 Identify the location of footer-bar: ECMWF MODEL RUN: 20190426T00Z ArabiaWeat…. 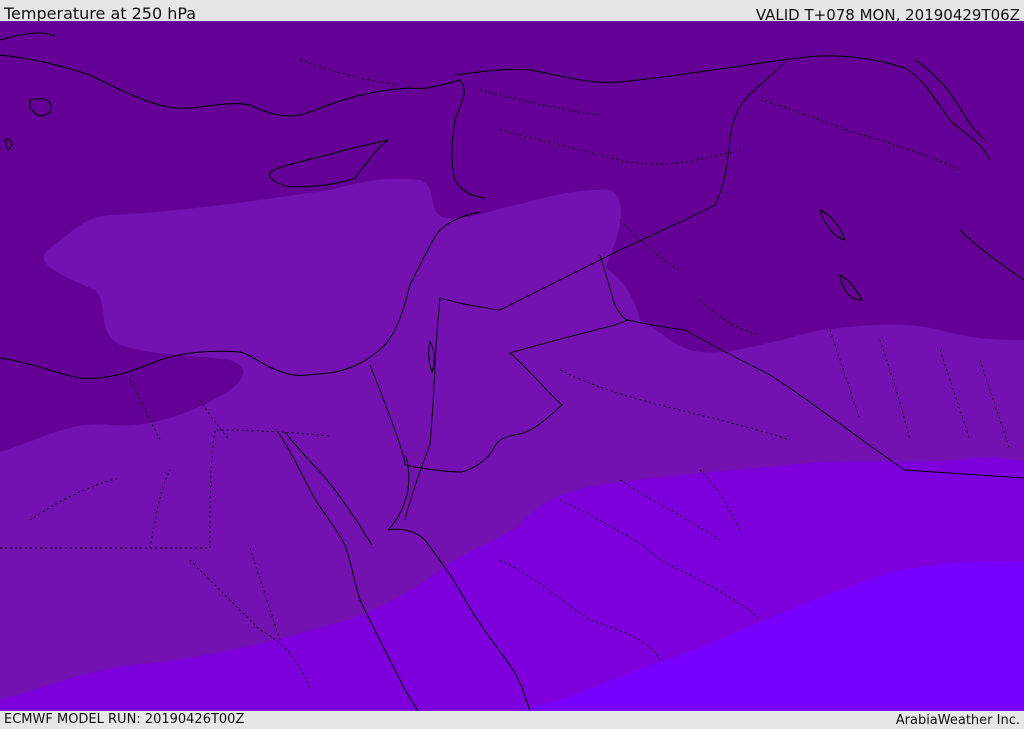
(512, 720).